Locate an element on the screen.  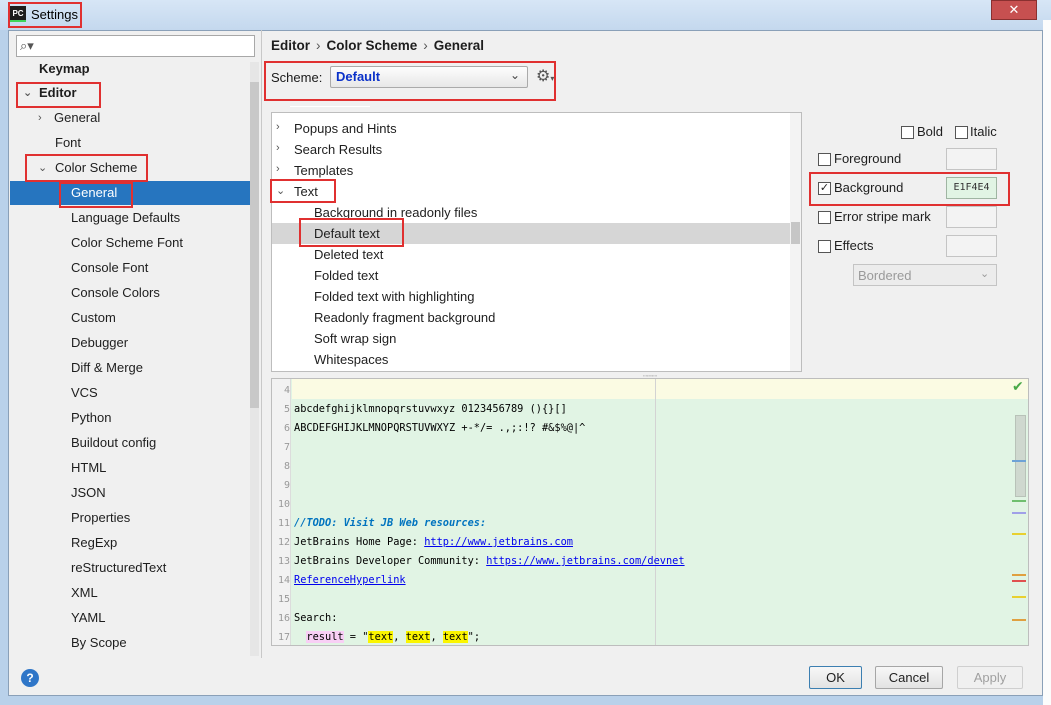
background-checkbox: ✓ is located at coordinates (824, 188).